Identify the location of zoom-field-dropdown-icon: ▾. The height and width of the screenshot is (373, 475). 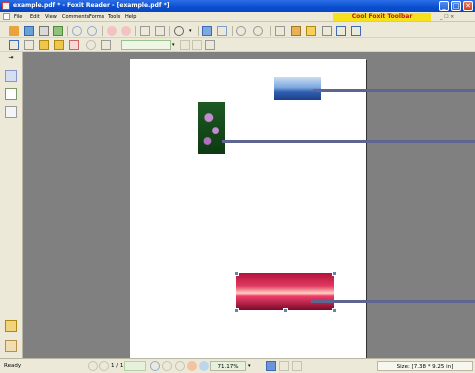
(175, 45).